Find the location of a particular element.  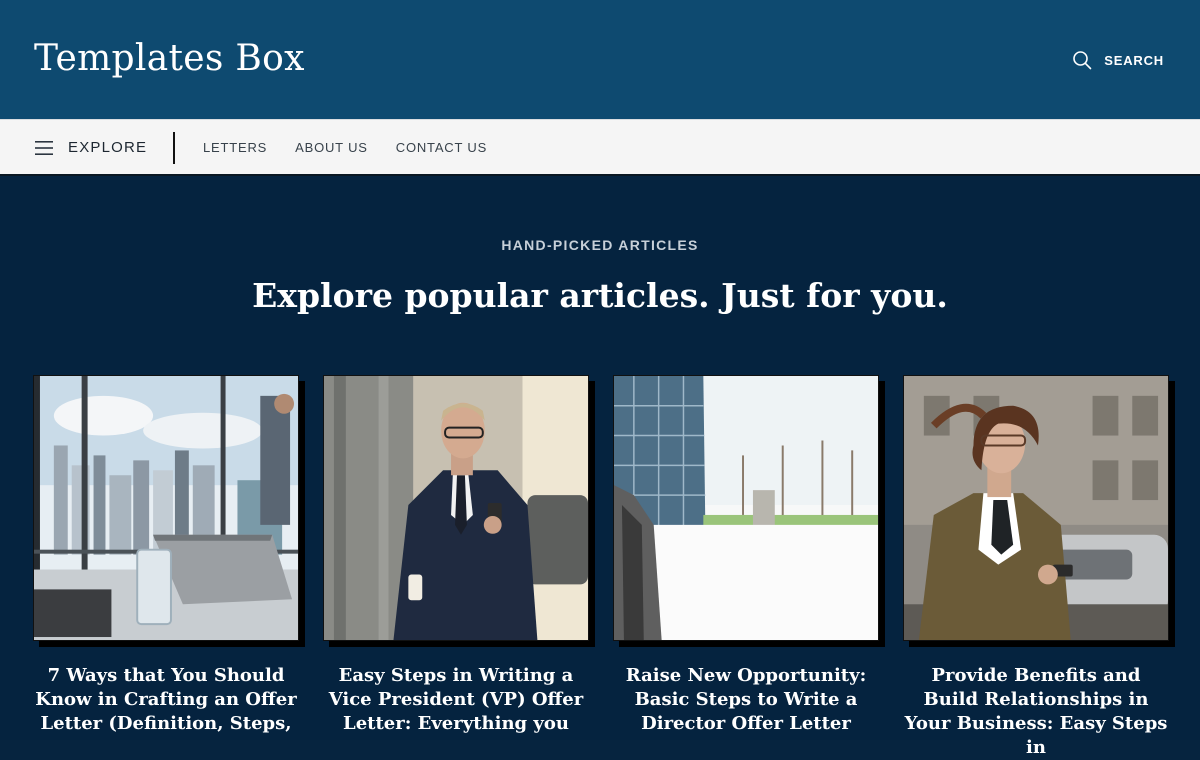

article-image-city-plaza is located at coordinates (746, 508).